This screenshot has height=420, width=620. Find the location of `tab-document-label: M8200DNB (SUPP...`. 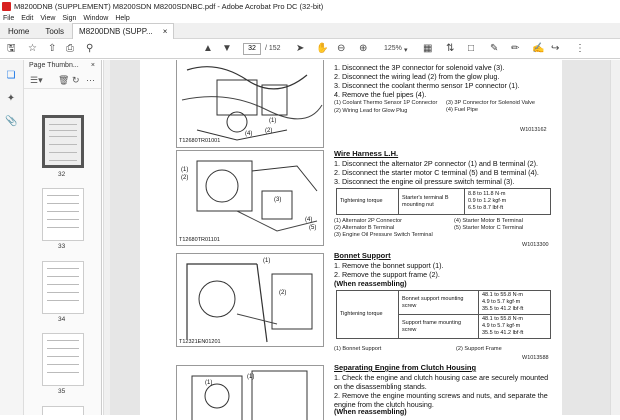

tab-document-label: M8200DNB (SUPP... is located at coordinates (116, 31).